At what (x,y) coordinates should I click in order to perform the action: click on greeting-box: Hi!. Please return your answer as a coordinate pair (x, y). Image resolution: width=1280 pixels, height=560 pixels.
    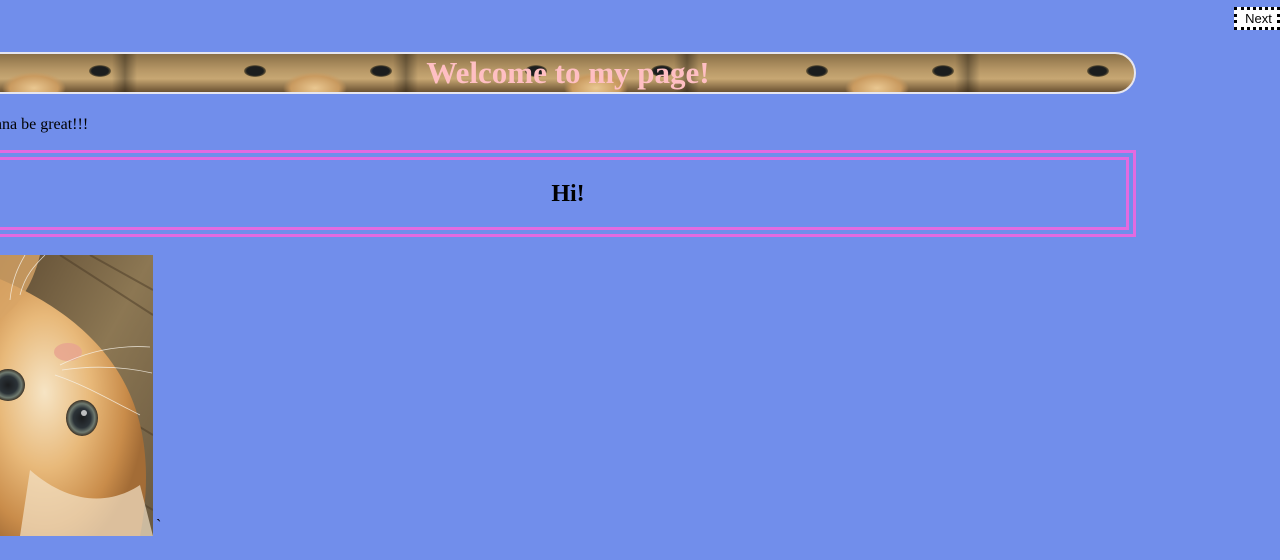
    Looking at the image, I should click on (568, 193).